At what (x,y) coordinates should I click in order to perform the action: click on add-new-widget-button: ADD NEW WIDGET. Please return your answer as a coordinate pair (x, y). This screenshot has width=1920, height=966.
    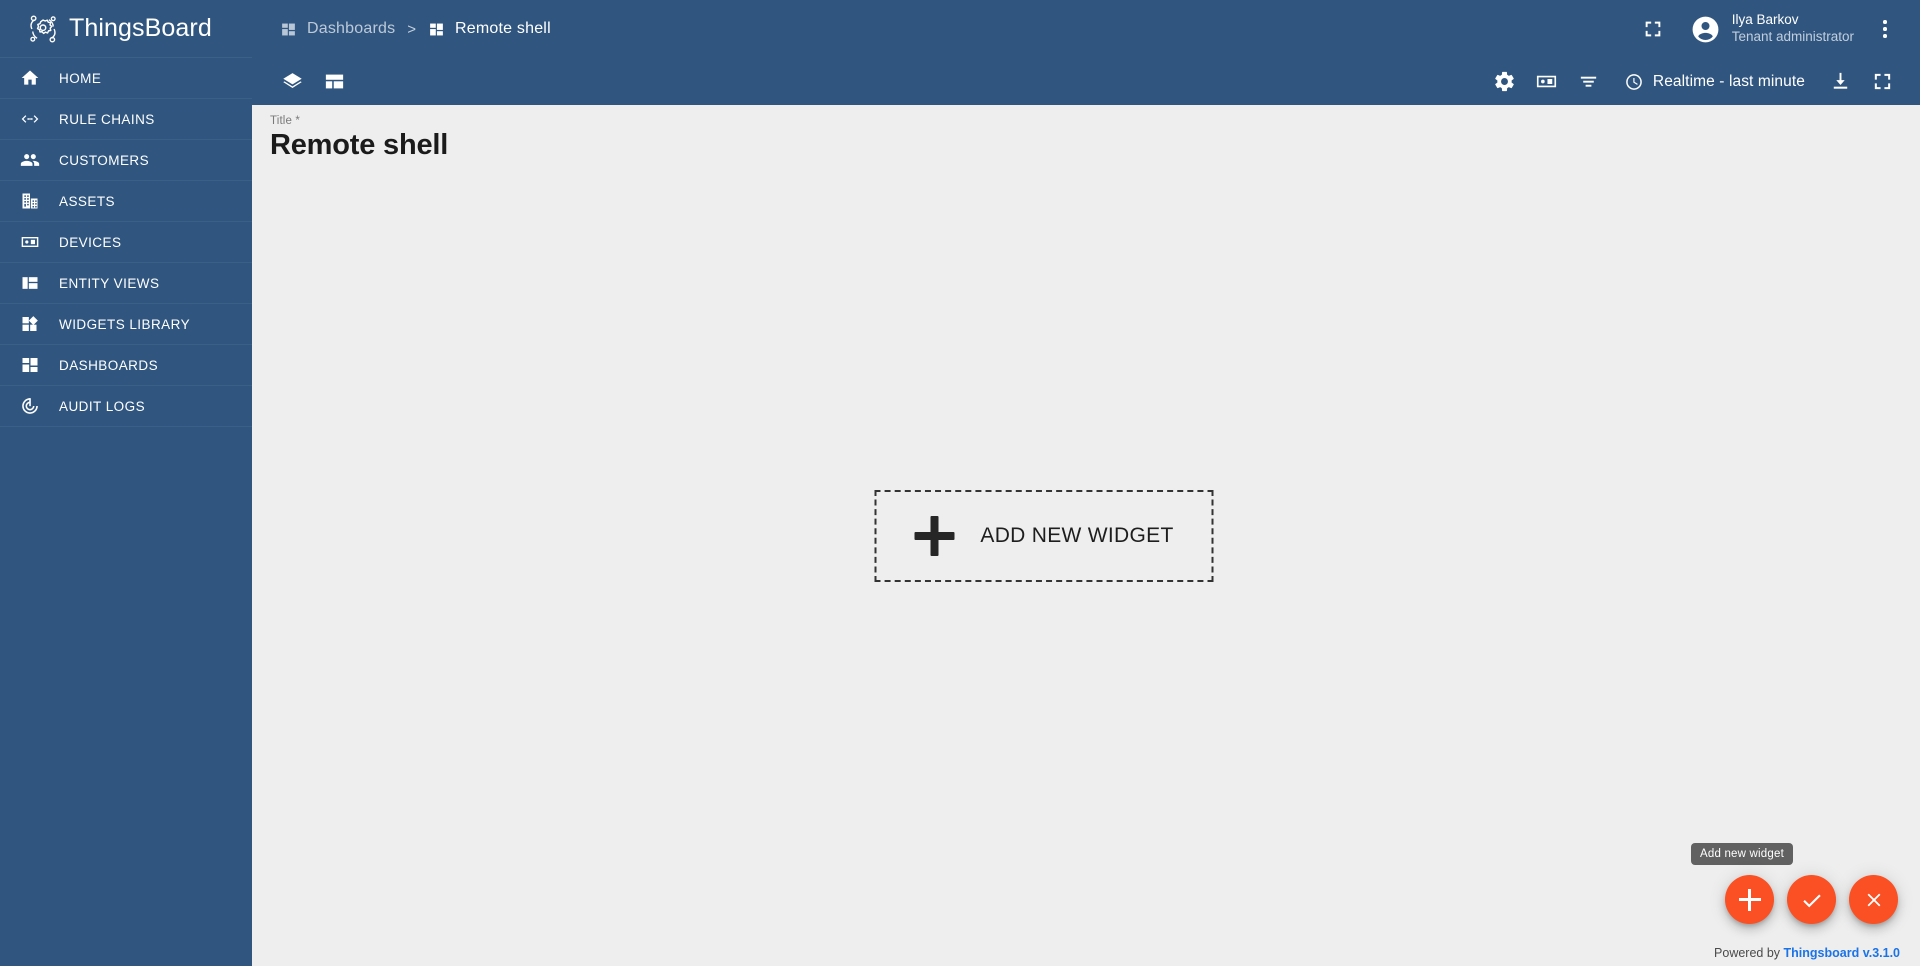
    Looking at the image, I should click on (1044, 535).